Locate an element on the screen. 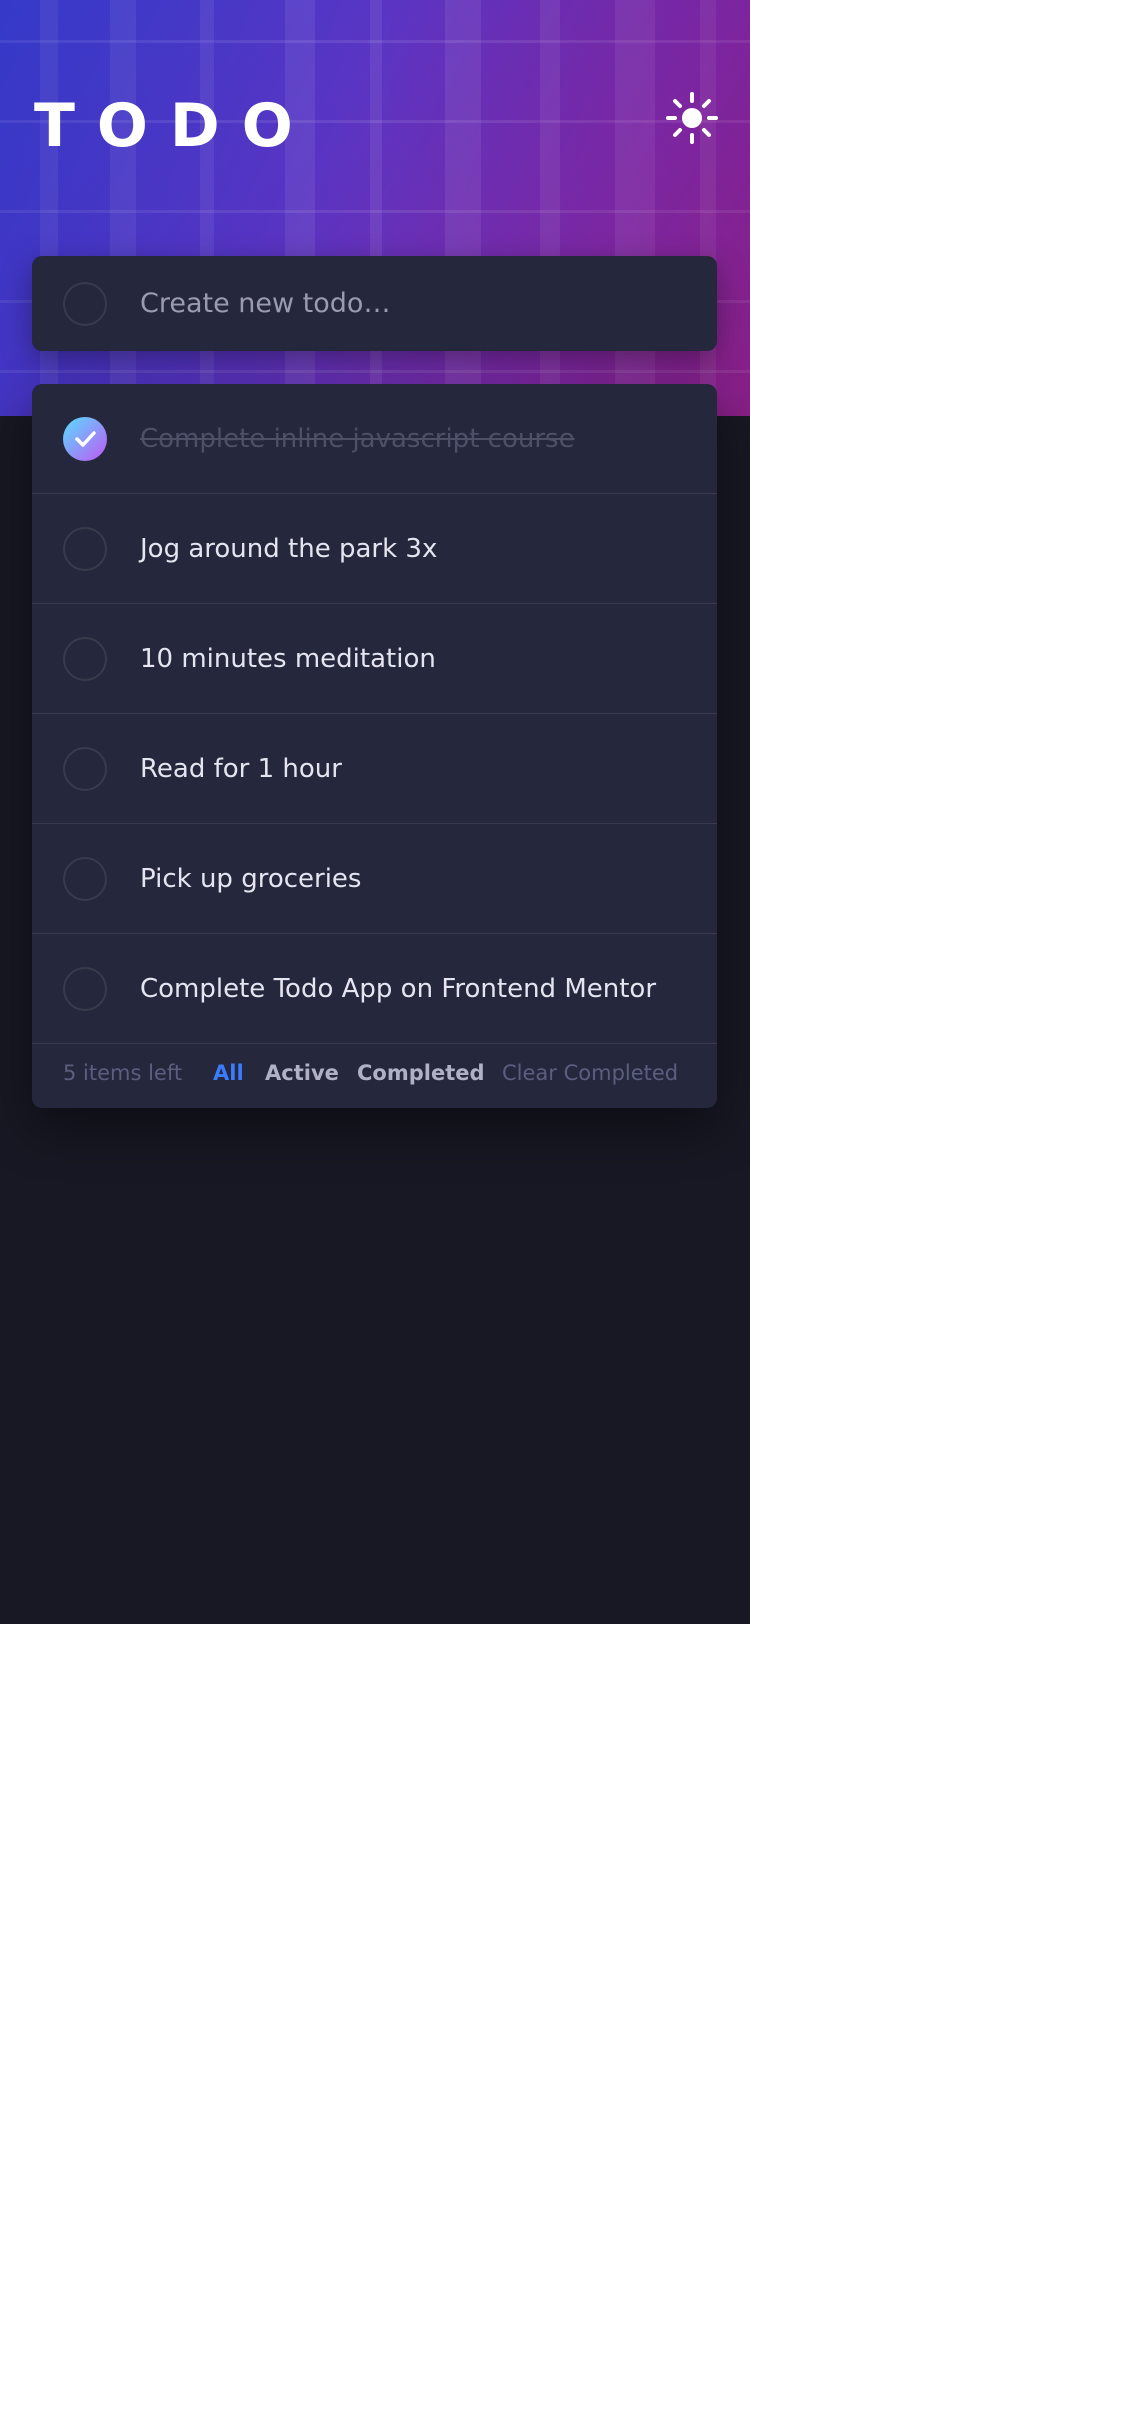  todo-text: Read for 1 hour is located at coordinates (241, 769).